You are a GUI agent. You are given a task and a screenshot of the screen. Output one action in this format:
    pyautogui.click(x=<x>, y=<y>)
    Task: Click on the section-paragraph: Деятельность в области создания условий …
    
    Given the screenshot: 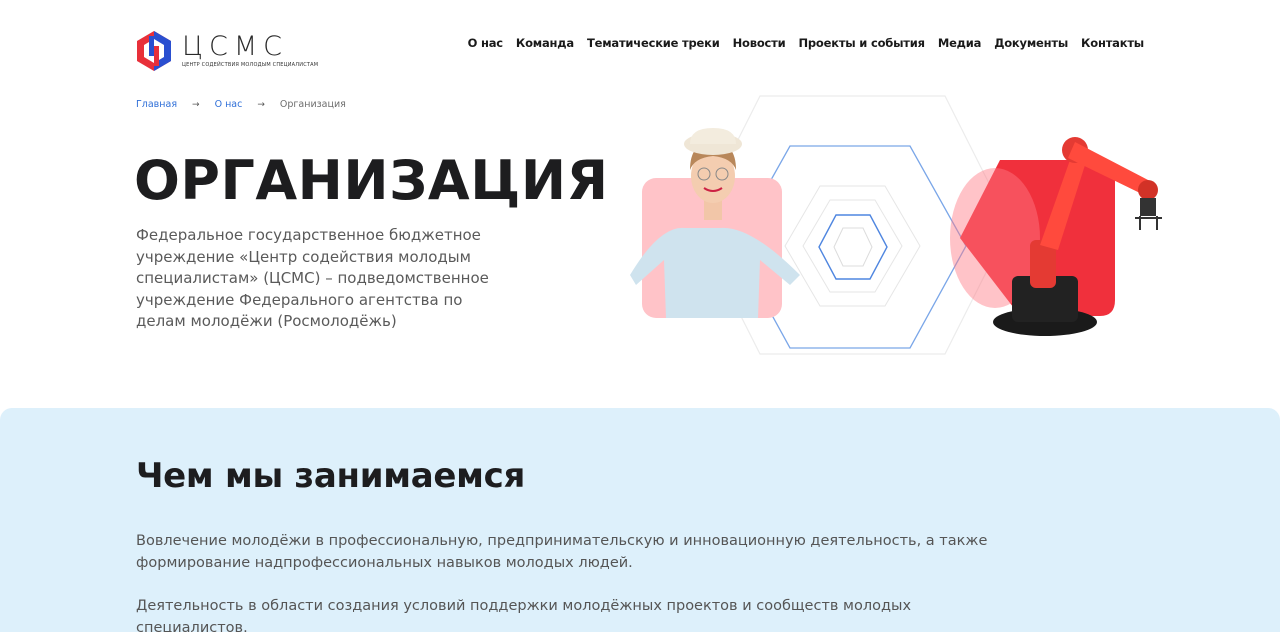 What is the action you would take?
    pyautogui.click(x=524, y=615)
    